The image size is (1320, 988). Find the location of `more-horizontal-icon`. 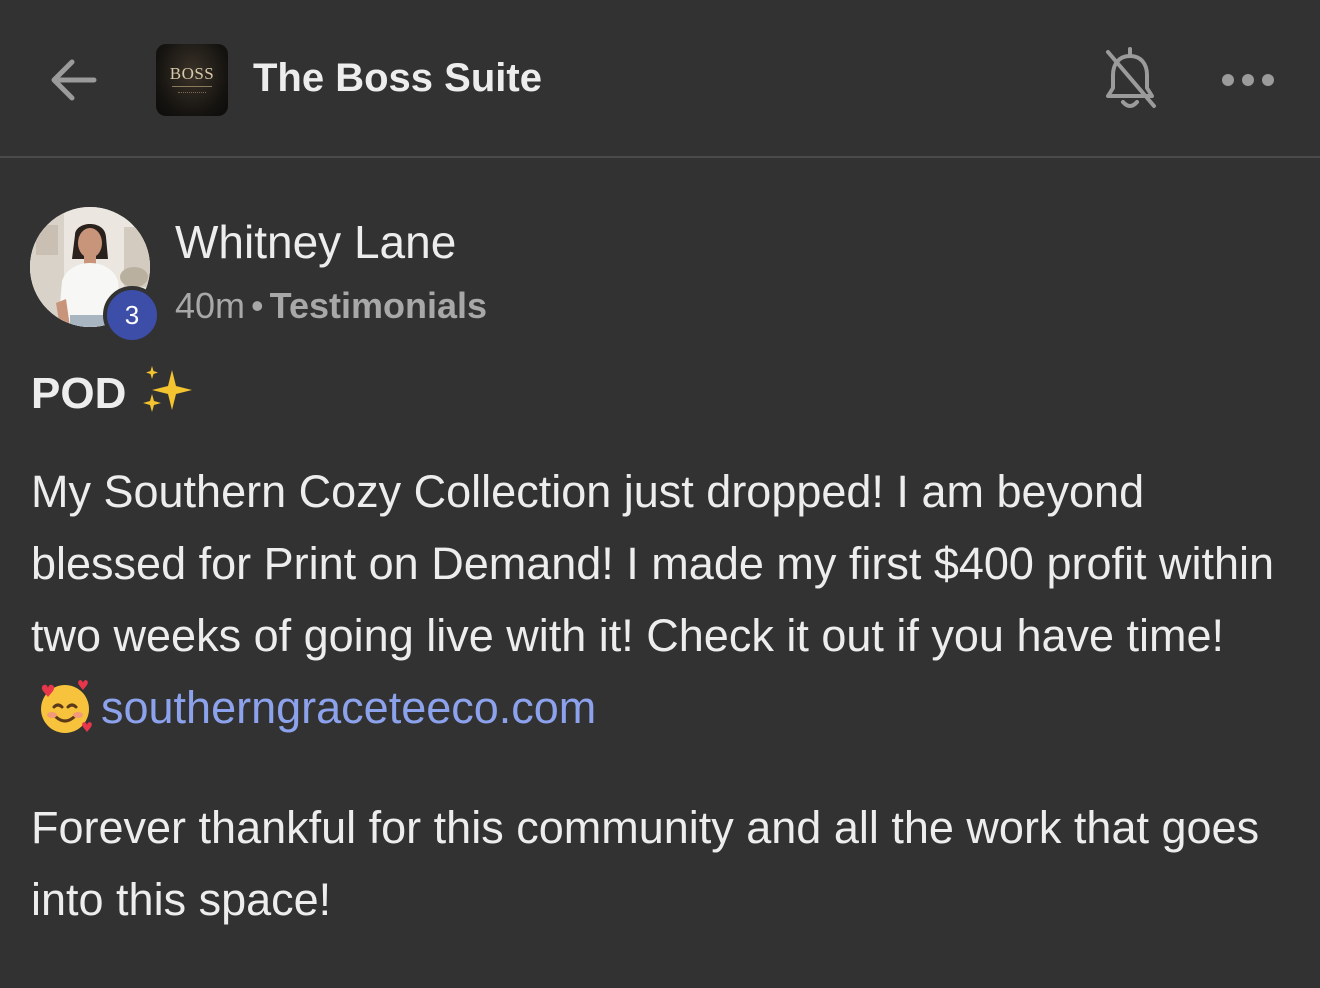

more-horizontal-icon is located at coordinates (1248, 80).